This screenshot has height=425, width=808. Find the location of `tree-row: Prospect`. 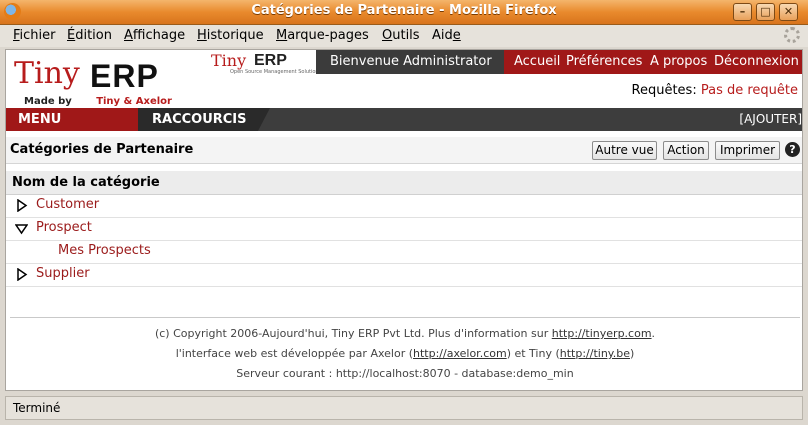

tree-row: Prospect is located at coordinates (404, 229).